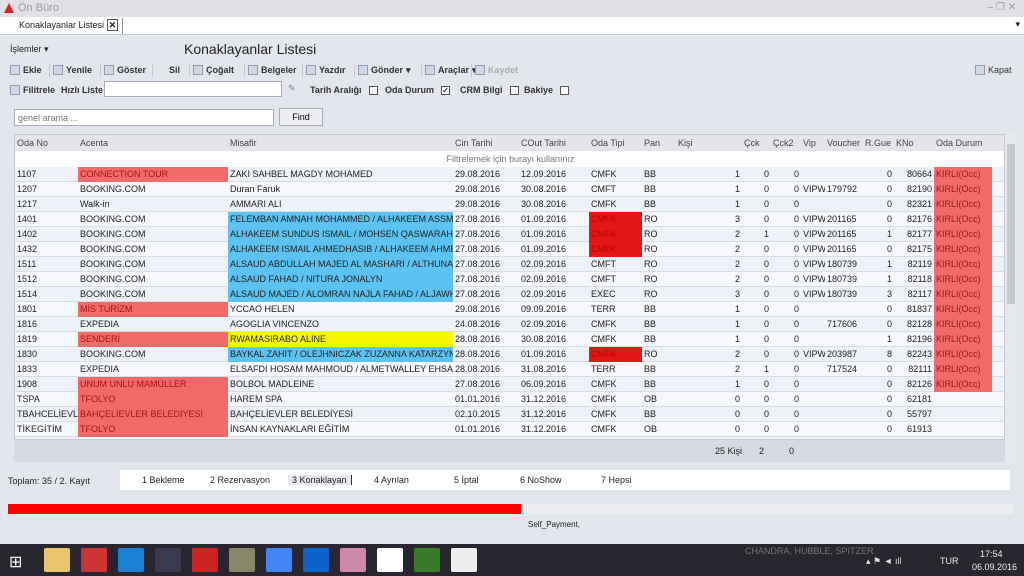 The width and height of the screenshot is (1024, 576). What do you see at coordinates (384, 70) in the screenshot?
I see `send-button: Gönder ▾` at bounding box center [384, 70].